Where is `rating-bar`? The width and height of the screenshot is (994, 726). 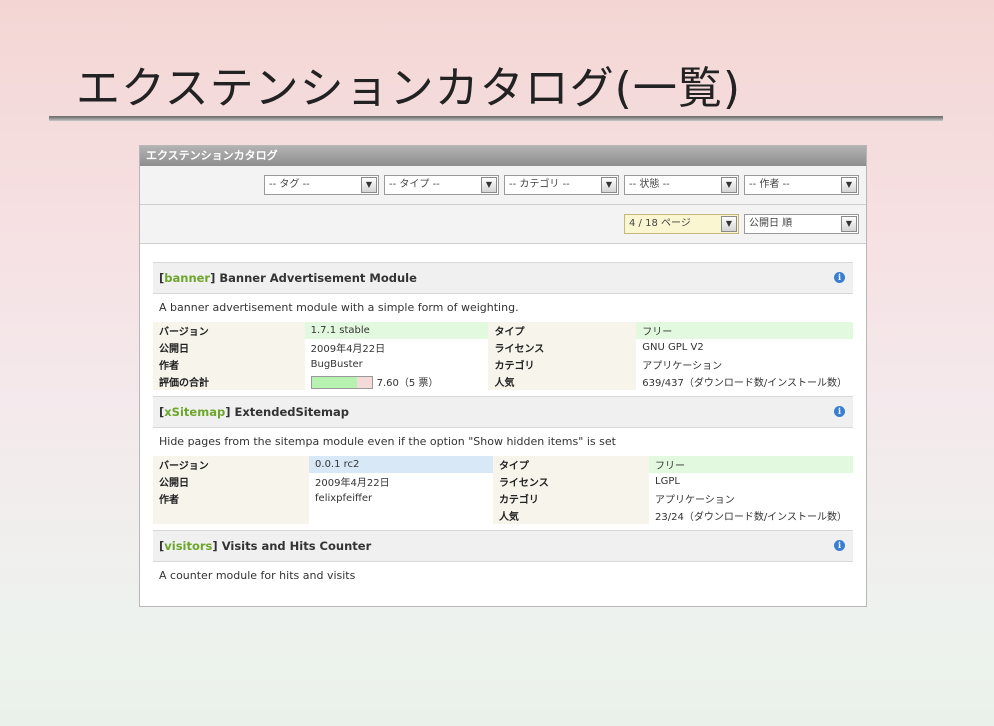 rating-bar is located at coordinates (341, 383).